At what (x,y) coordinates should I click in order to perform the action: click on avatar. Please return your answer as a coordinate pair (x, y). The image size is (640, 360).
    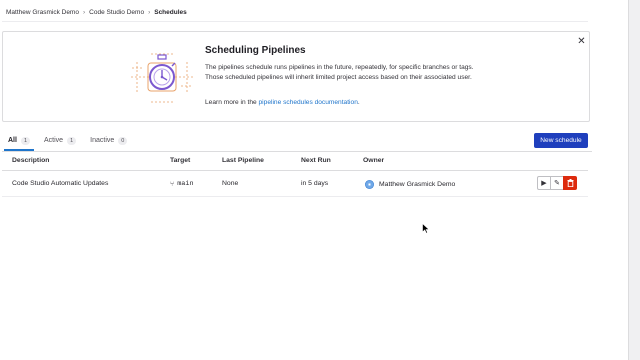
    Looking at the image, I should click on (369, 184).